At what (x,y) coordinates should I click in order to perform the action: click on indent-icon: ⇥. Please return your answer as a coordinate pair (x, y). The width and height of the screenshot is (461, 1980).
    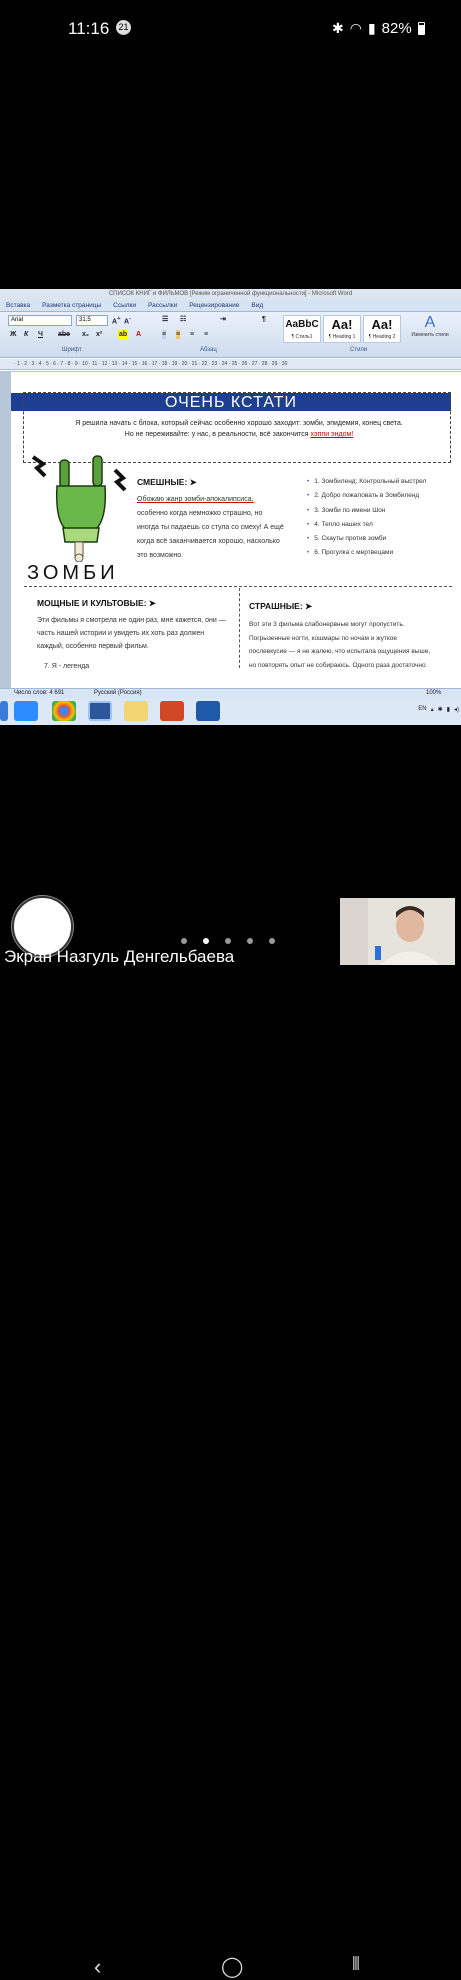
    Looking at the image, I should click on (223, 319).